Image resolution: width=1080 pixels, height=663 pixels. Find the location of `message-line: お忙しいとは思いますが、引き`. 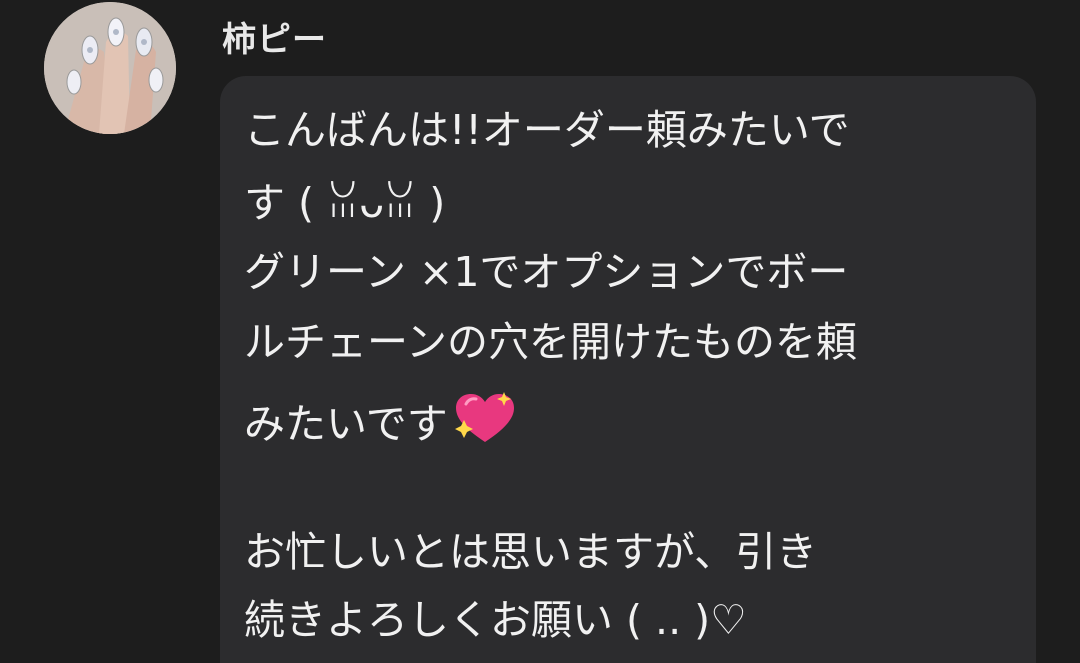

message-line: お忙しいとは思いますが、引き is located at coordinates (531, 552).